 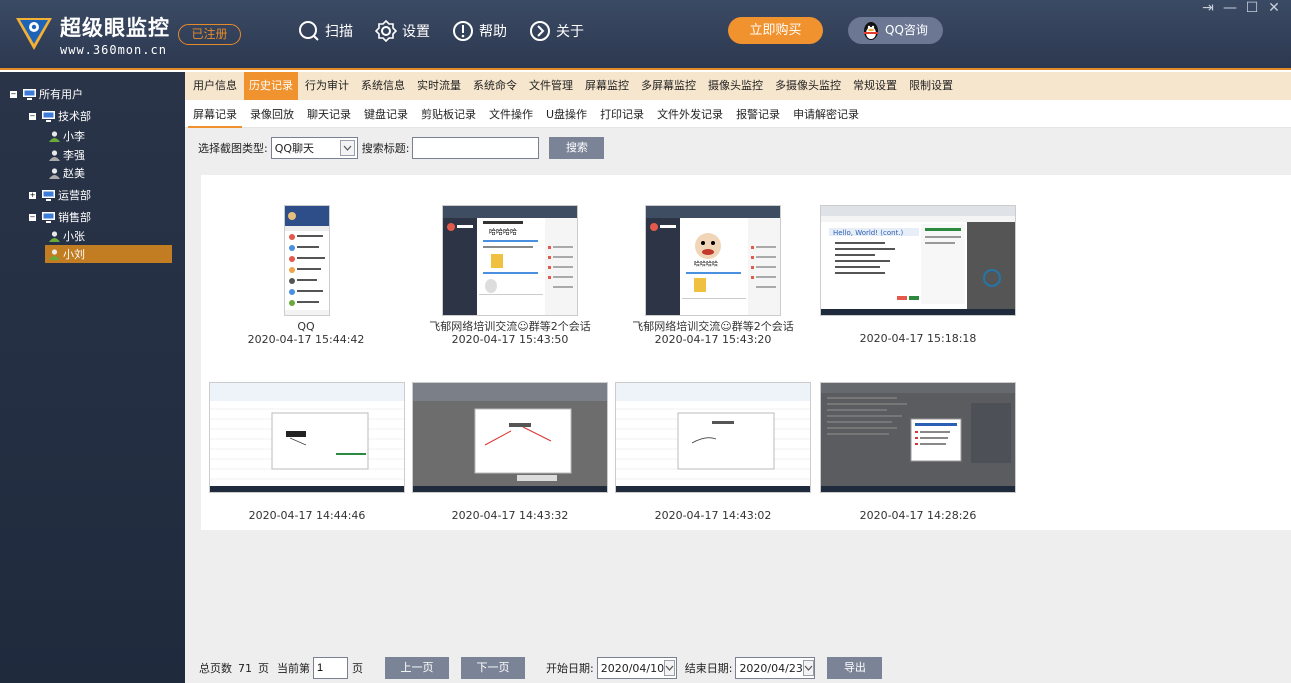 I want to click on tab-decrypt-requests: 申请解密记录, so click(x=826, y=115).